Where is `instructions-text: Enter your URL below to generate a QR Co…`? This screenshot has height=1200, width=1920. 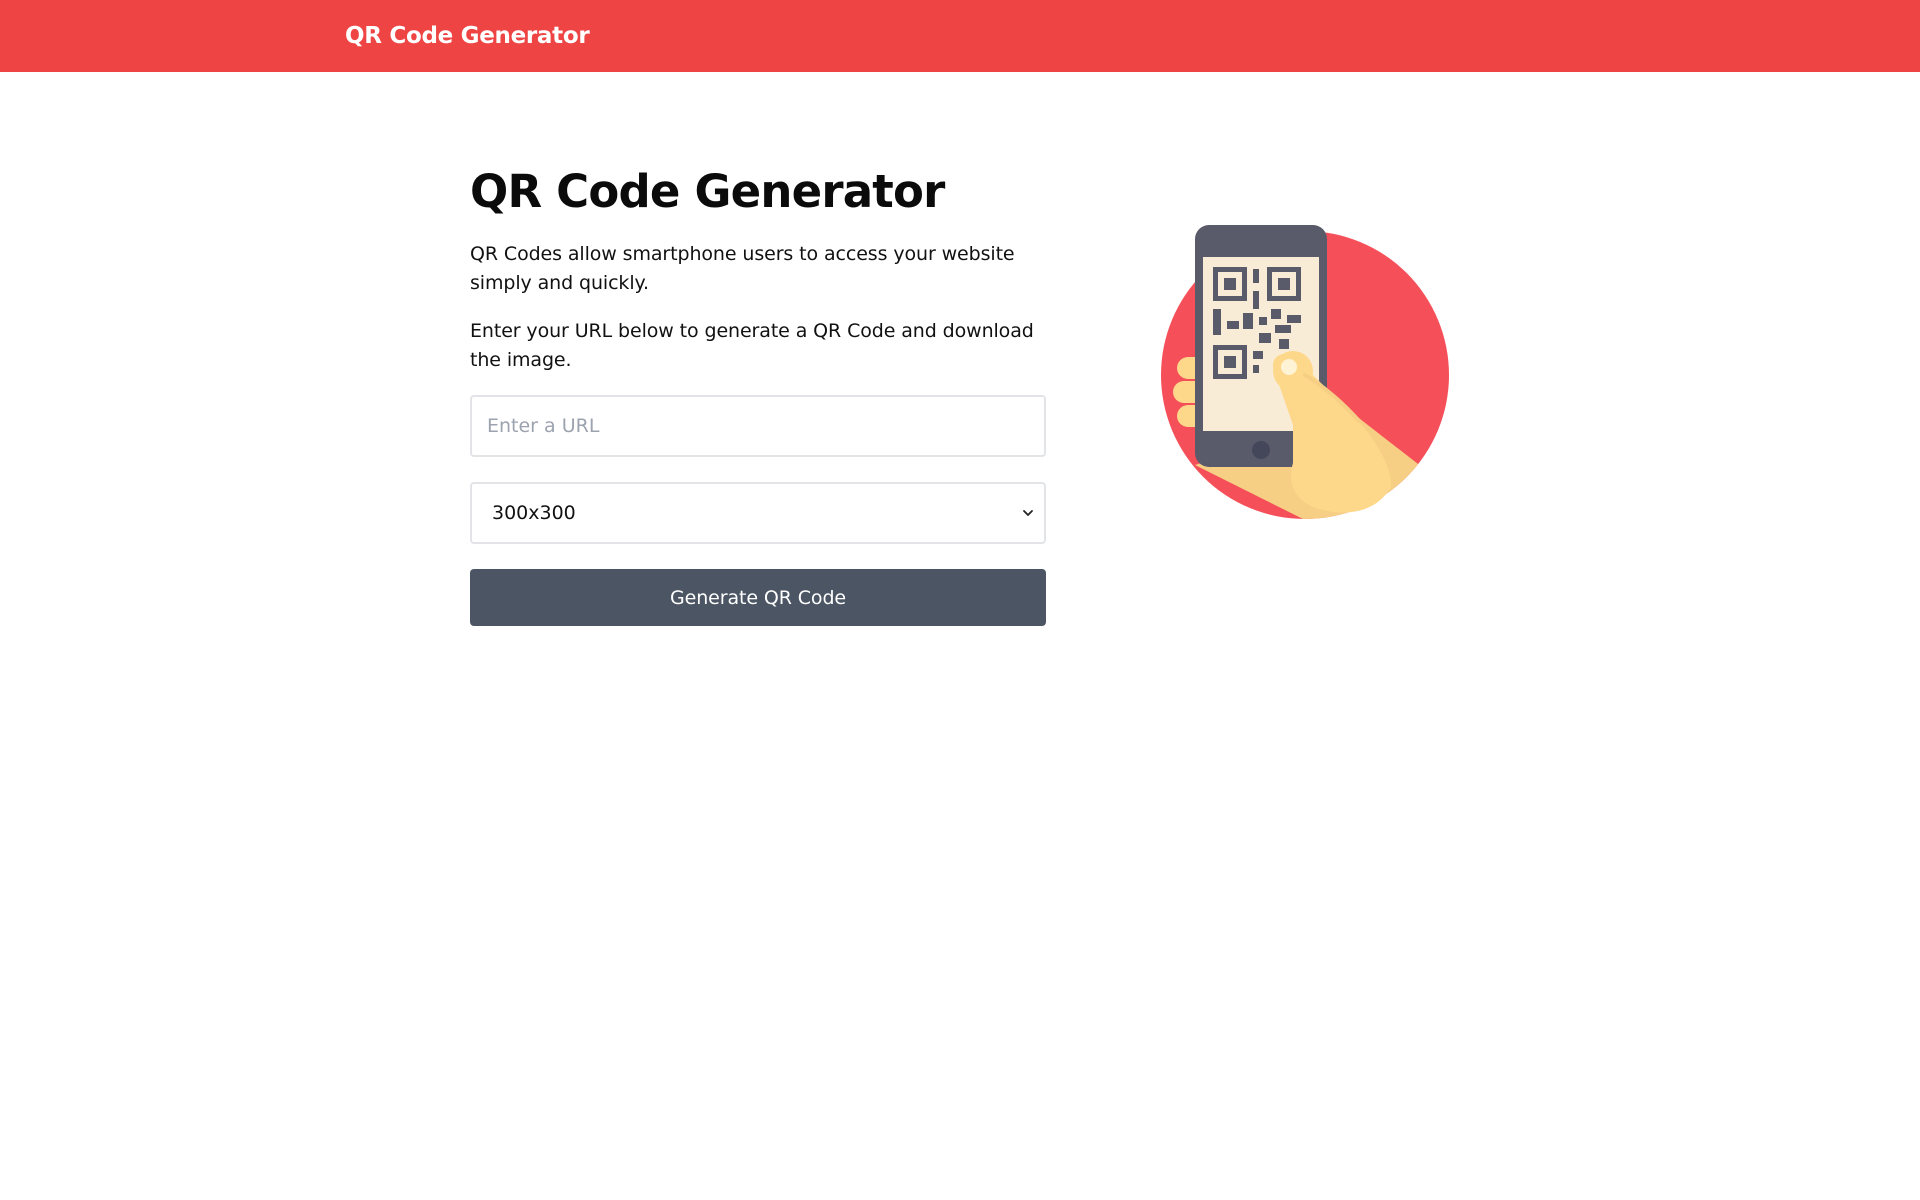 instructions-text: Enter your URL below to generate a QR Co… is located at coordinates (752, 345).